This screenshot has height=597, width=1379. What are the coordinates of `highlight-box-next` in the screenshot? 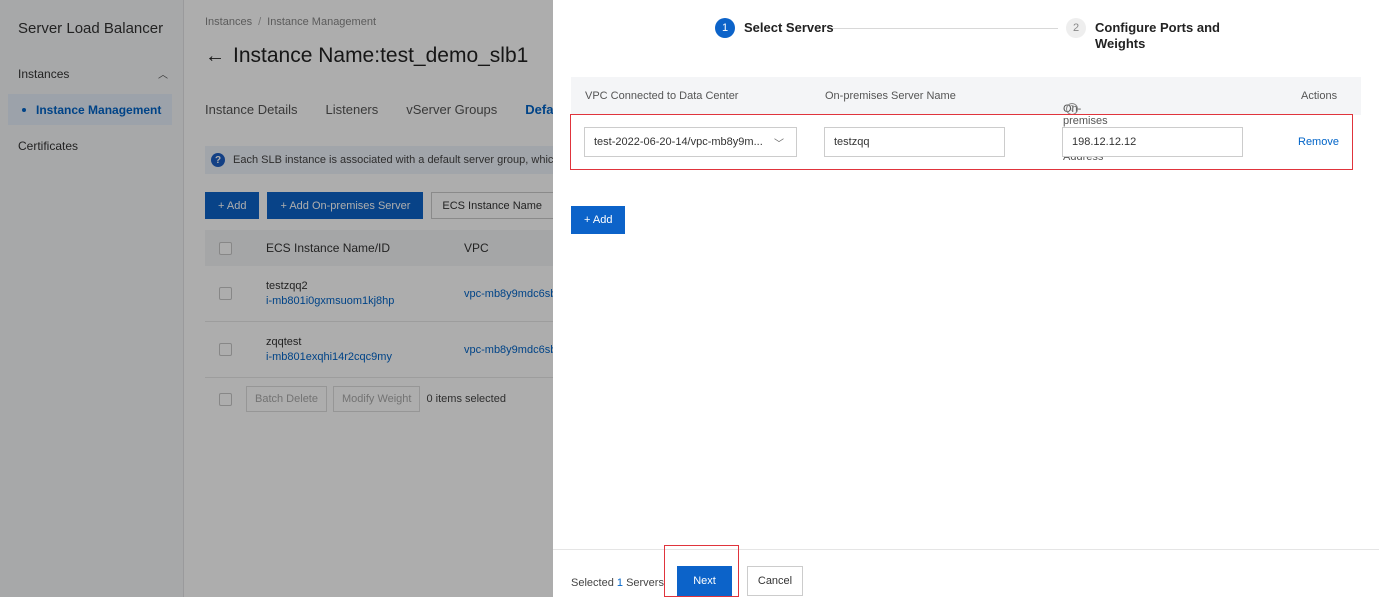 It's located at (701, 571).